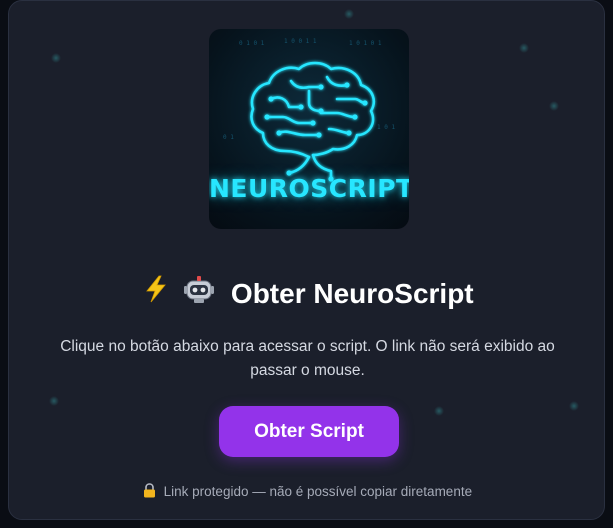  I want to click on get-script-button: Obter Script, so click(309, 431).